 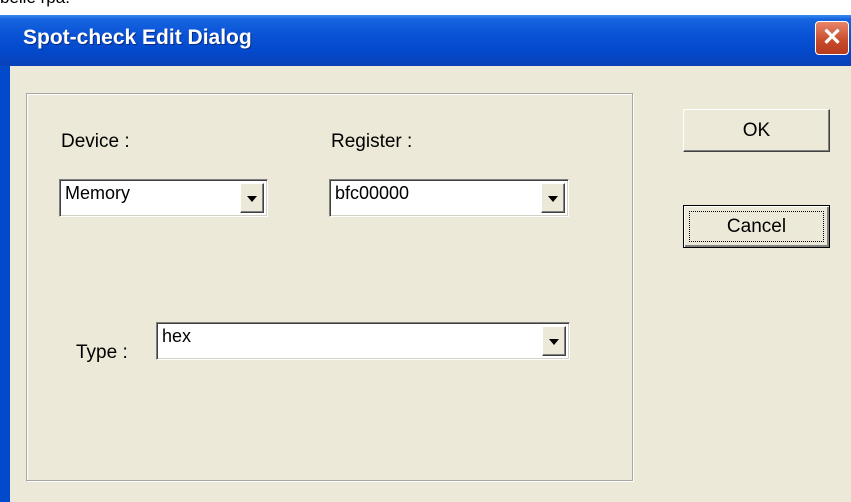 I want to click on window-left-frame, so click(x=5, y=284).